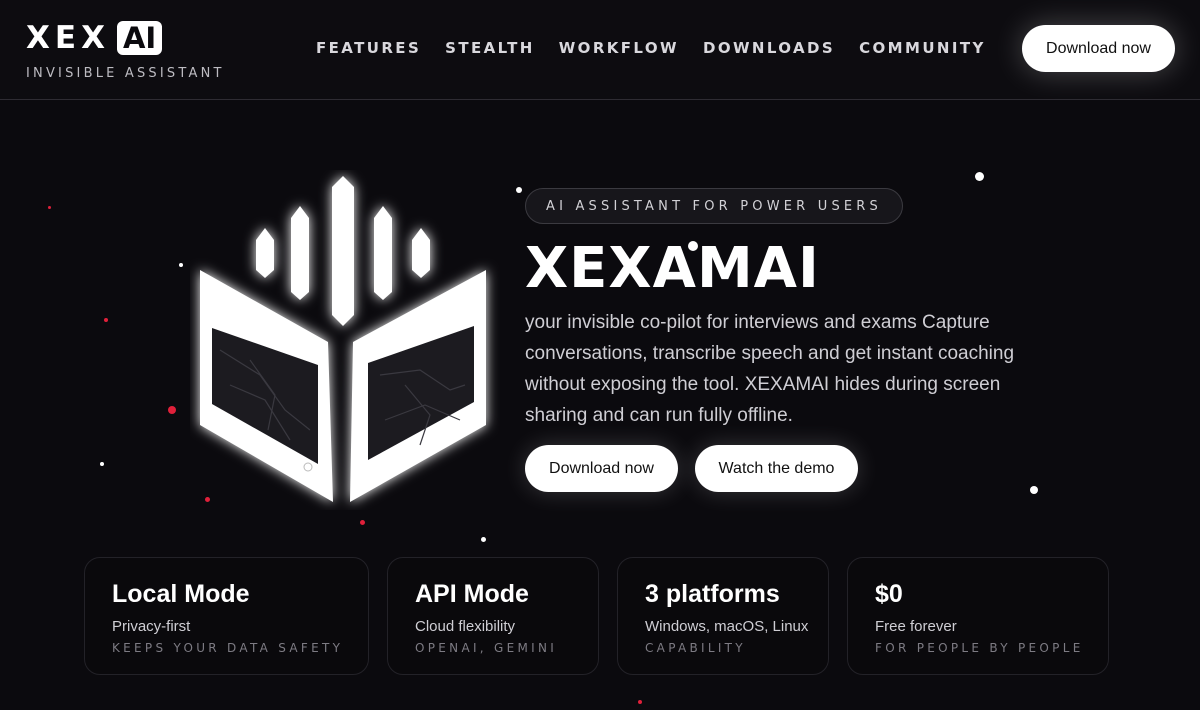  What do you see at coordinates (979, 648) in the screenshot?
I see `stat-caption: FOR PEOPLE BY PEOPLE` at bounding box center [979, 648].